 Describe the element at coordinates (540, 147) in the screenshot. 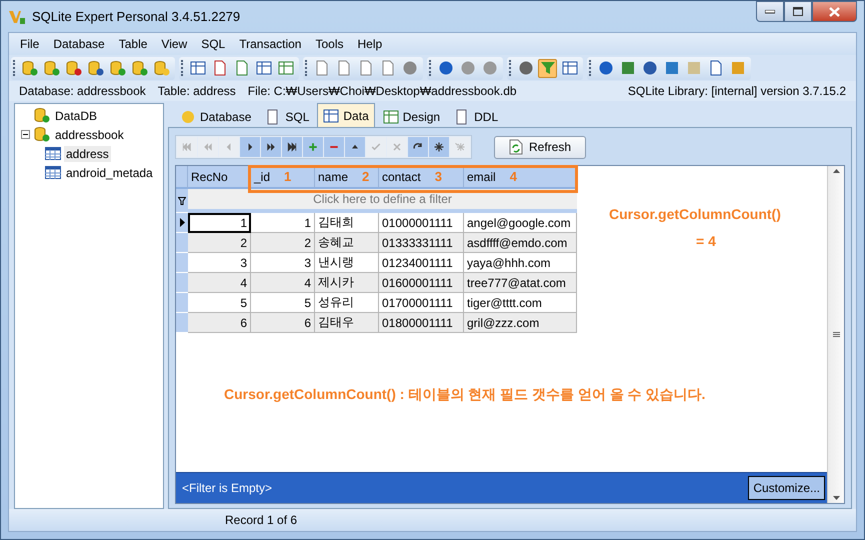

I see `refresh-button: Refresh` at that location.